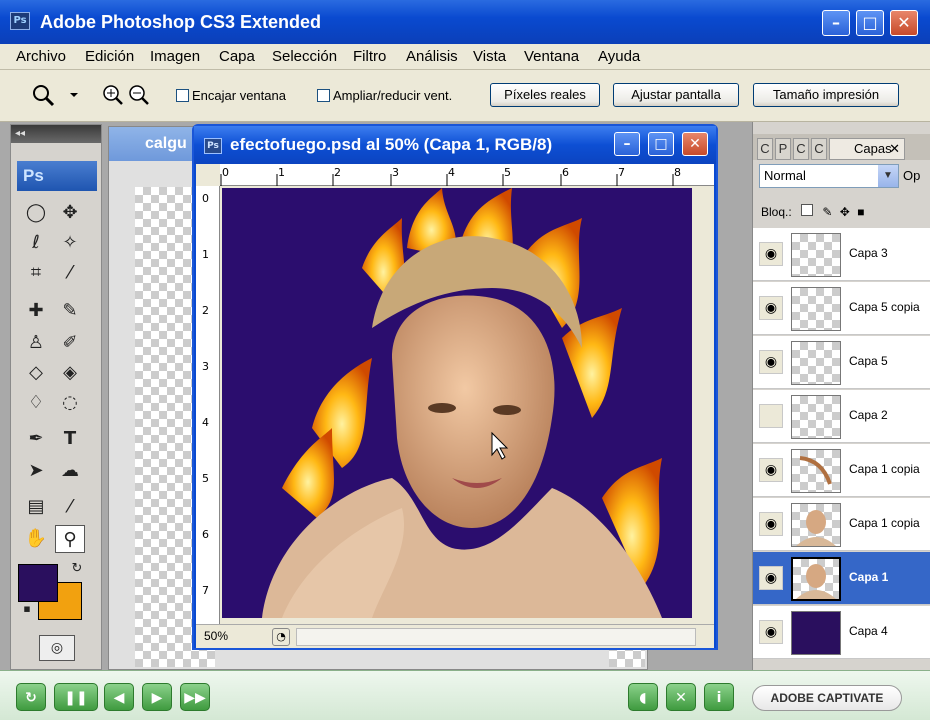 The height and width of the screenshot is (720, 930). Describe the element at coordinates (31, 697) in the screenshot. I see `rewind-icon: ↻` at that location.